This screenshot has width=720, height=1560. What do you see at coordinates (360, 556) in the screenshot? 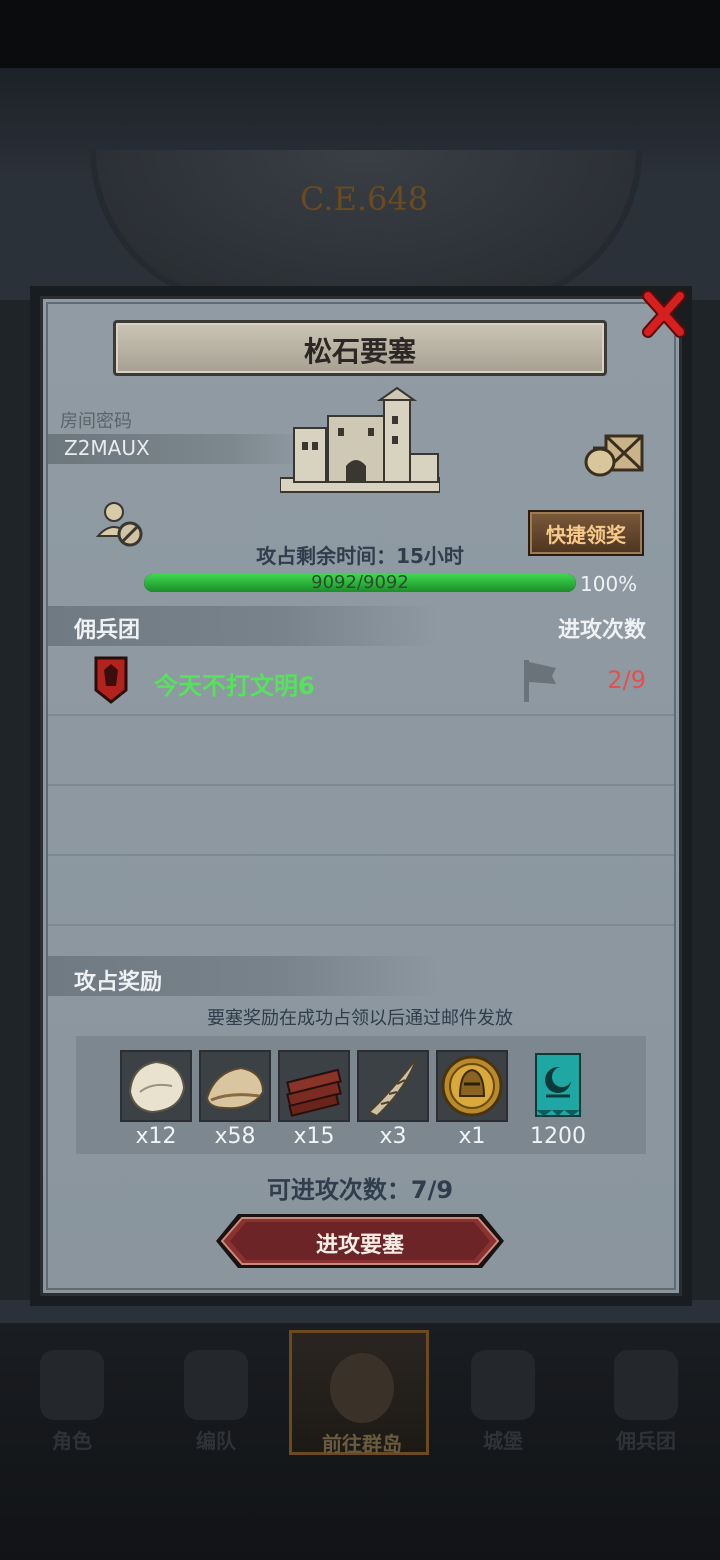
I see `capture-time-remaining: 攻占剩余时间：15小时` at bounding box center [360, 556].